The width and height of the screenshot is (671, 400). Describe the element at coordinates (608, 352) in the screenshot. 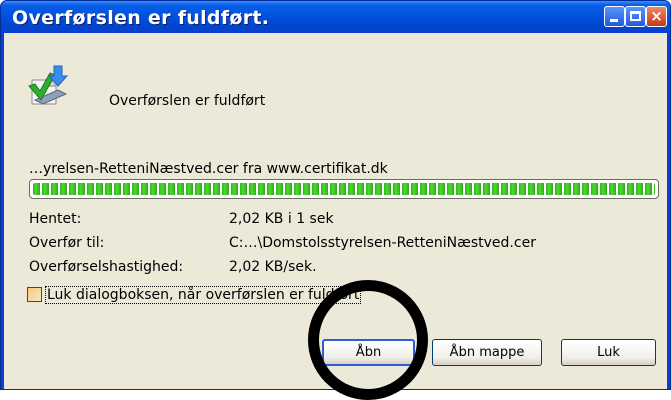

I see `close-button: Luk` at that location.